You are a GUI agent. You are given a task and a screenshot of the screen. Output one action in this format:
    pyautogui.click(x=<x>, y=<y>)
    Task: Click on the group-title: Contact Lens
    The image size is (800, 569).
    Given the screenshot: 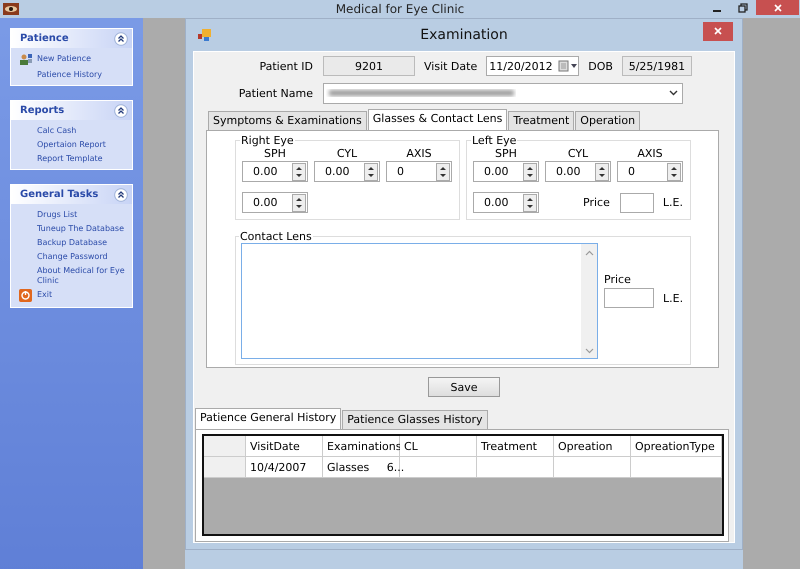 What is the action you would take?
    pyautogui.click(x=276, y=236)
    